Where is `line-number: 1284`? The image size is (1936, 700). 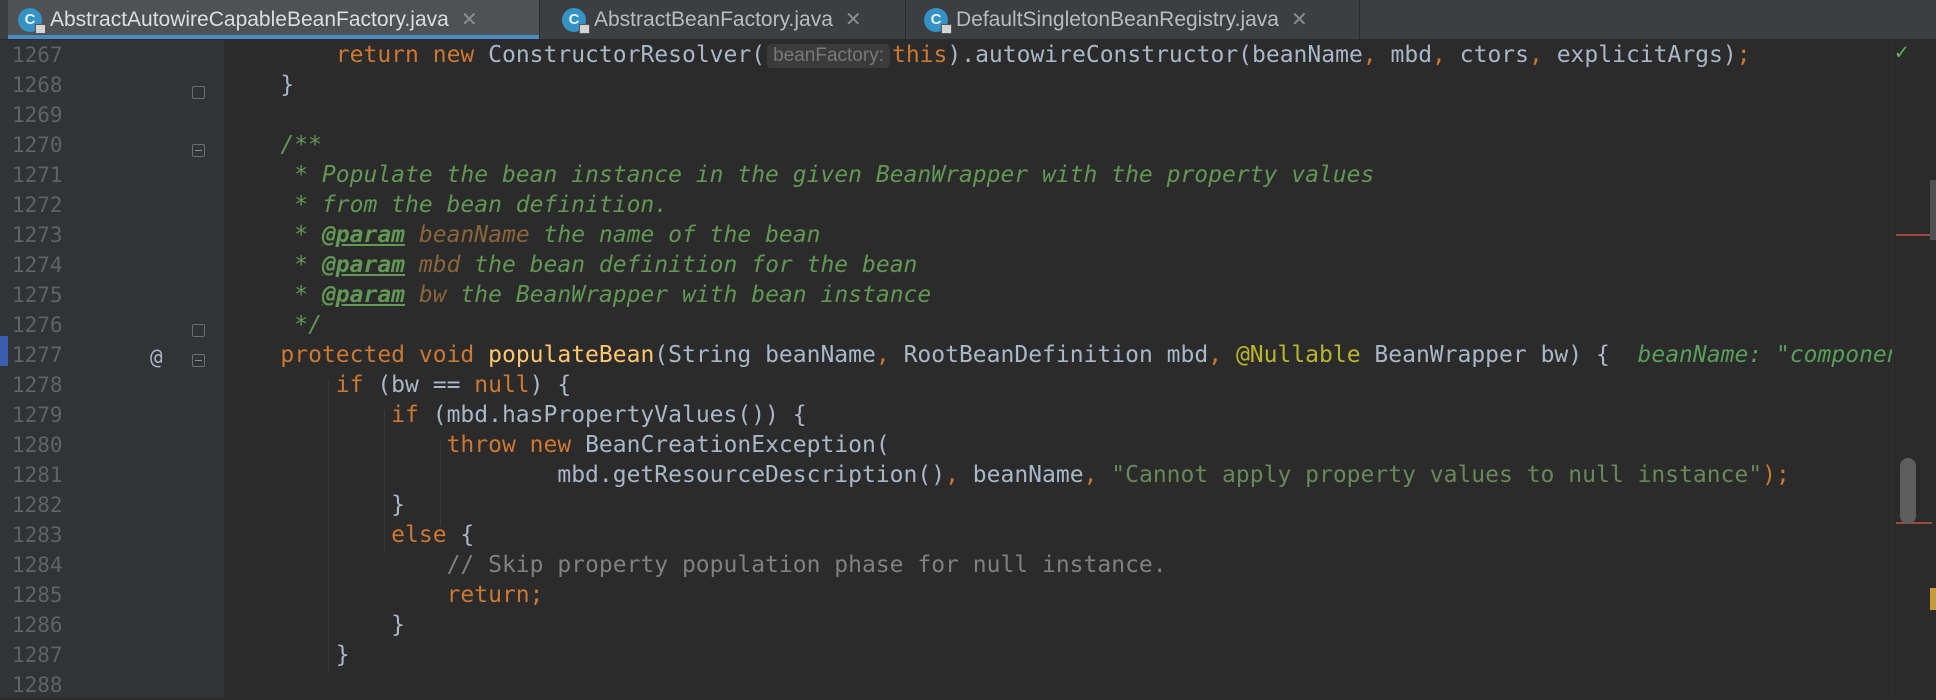
line-number: 1284 is located at coordinates (37, 565).